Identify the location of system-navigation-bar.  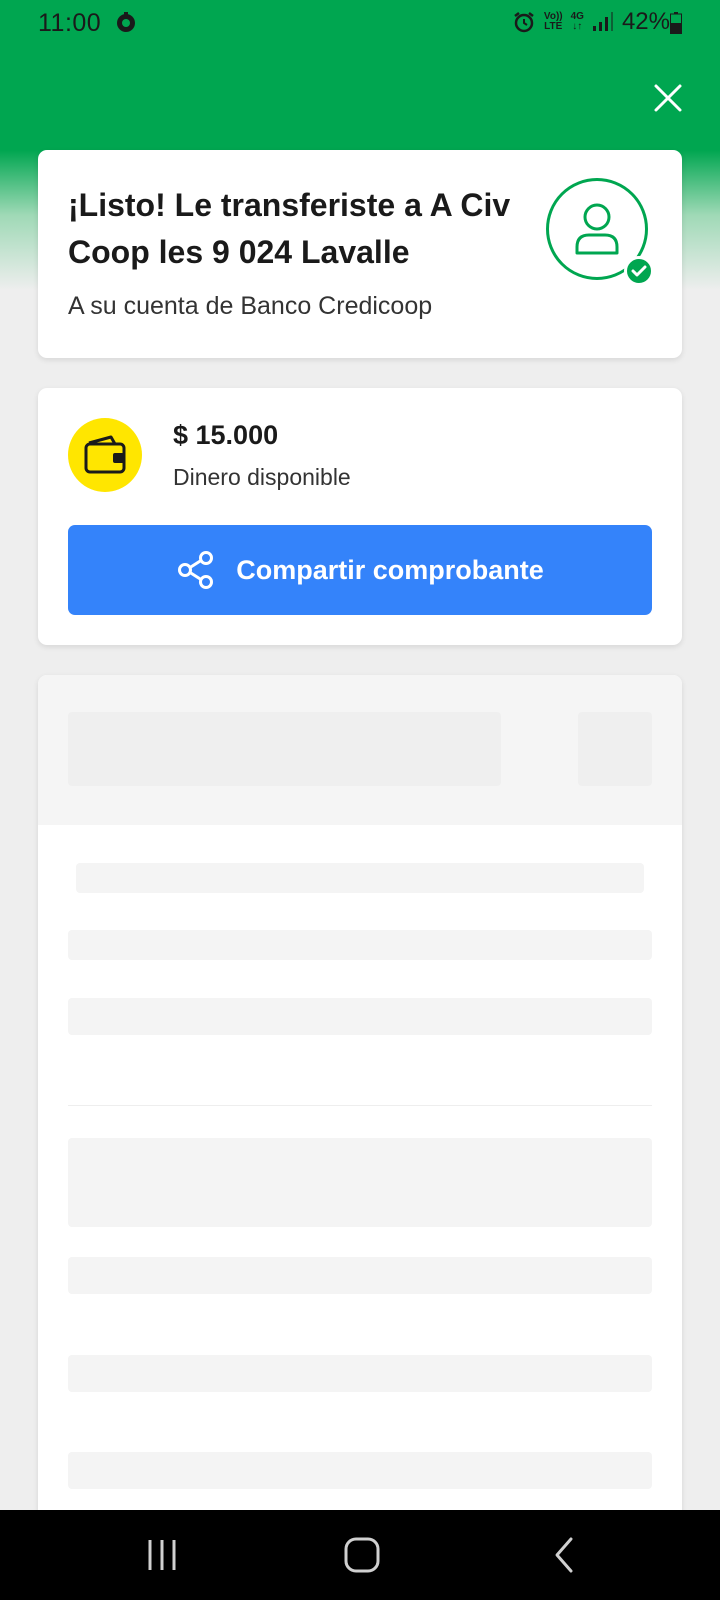
(360, 1555).